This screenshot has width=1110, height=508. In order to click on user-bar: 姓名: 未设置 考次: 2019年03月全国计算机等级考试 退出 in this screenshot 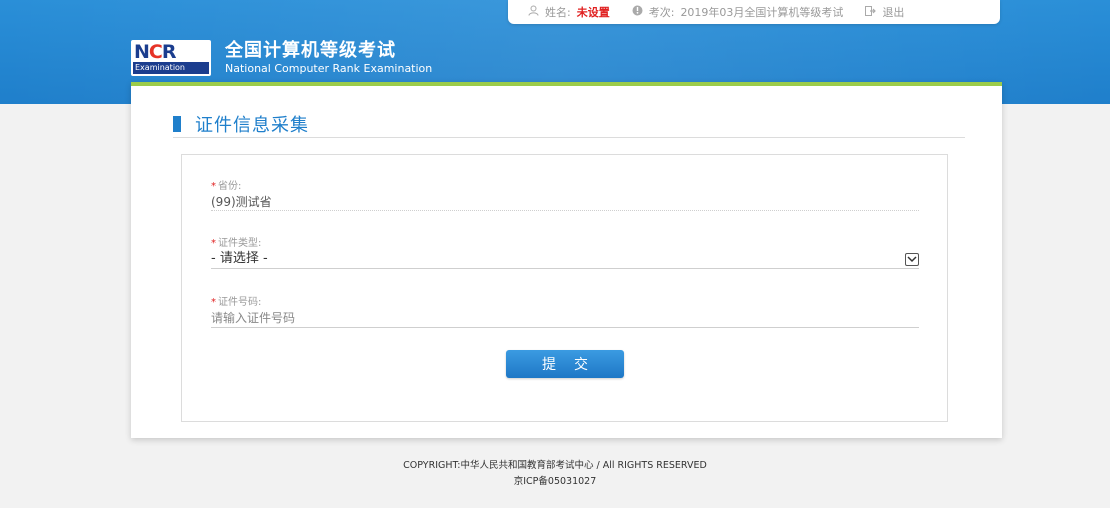, I will do `click(754, 12)`.